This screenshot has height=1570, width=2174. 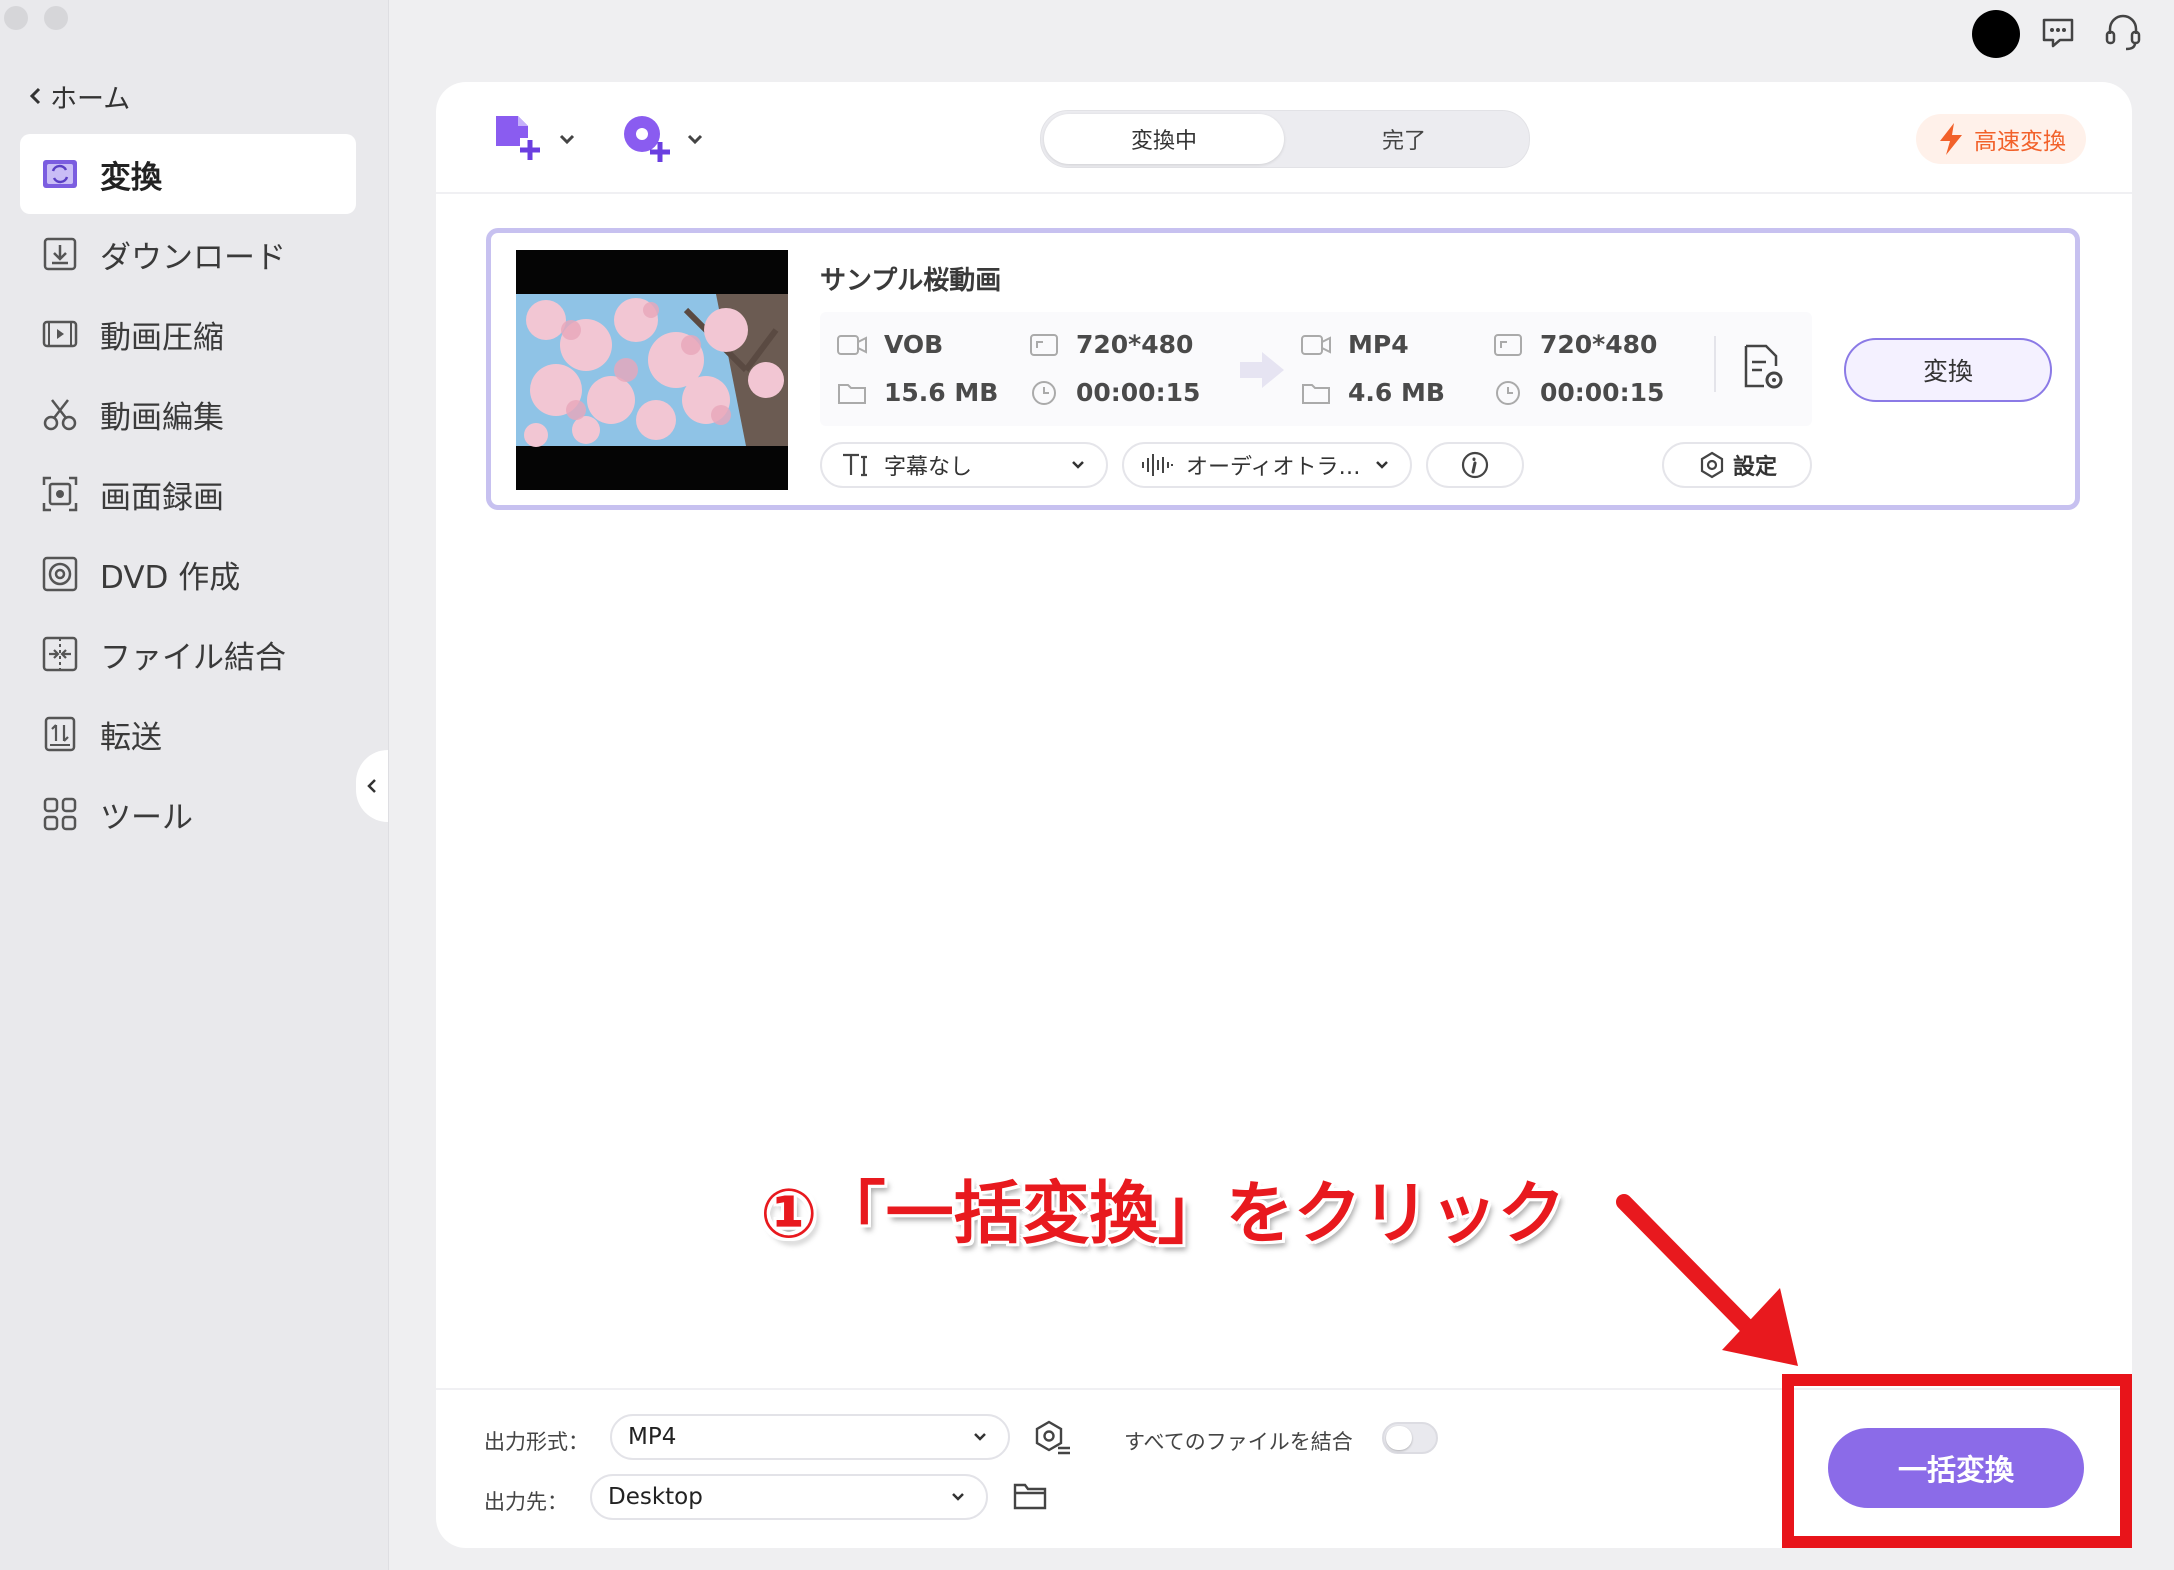 I want to click on target-format: MP4, so click(x=1378, y=344).